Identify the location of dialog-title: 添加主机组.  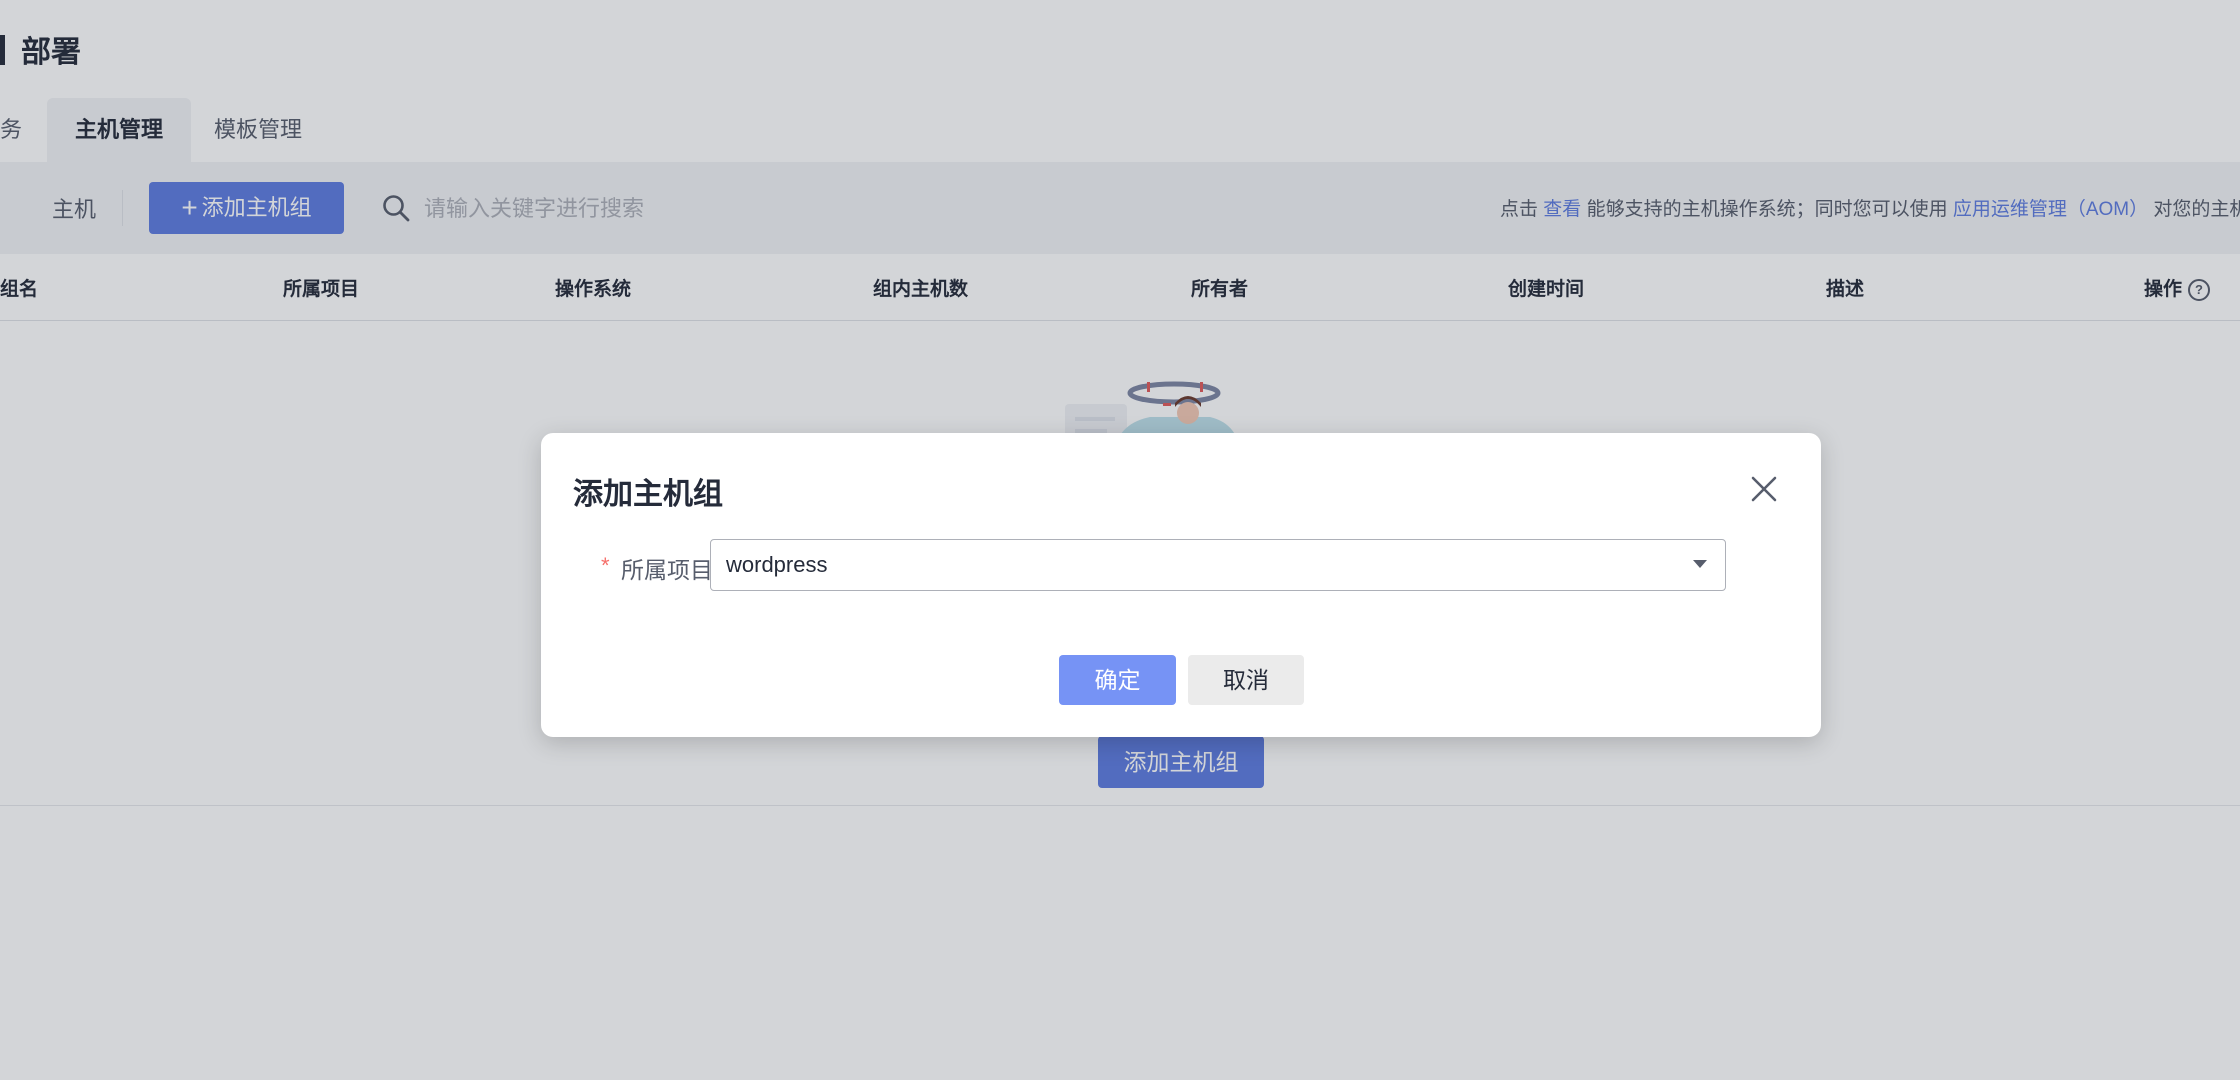
(648, 494).